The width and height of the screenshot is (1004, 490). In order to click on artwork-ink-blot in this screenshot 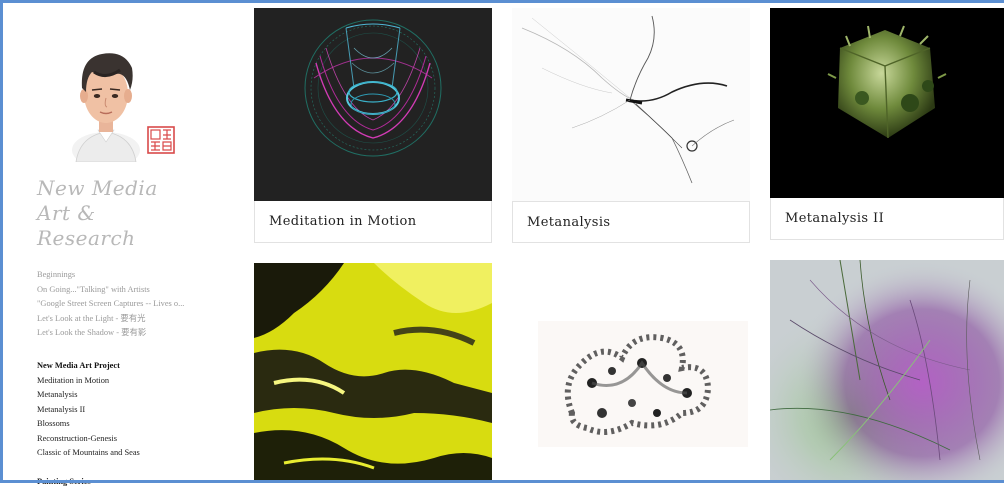, I will do `click(631, 373)`.